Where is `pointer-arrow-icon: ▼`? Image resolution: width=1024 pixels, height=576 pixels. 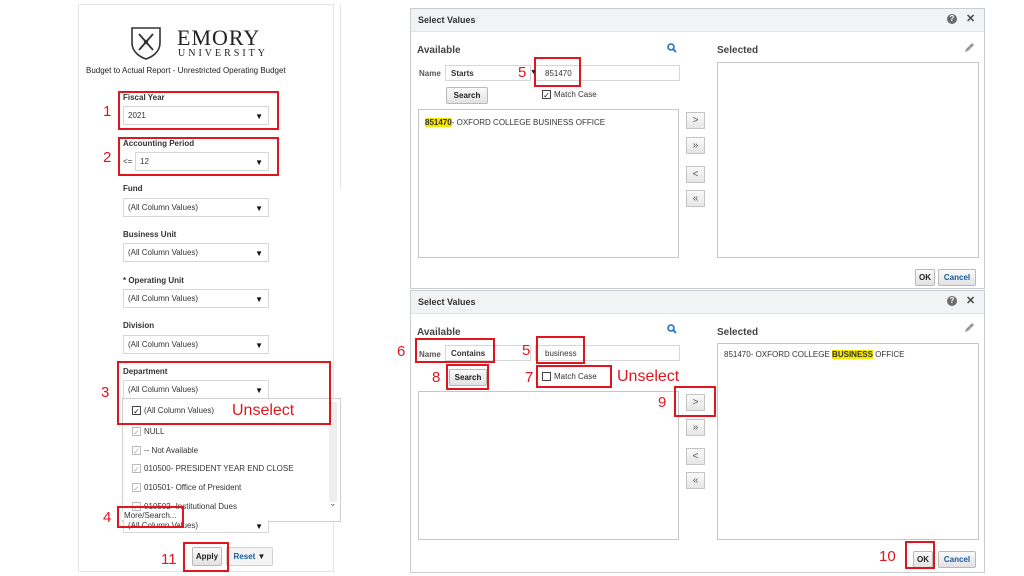
pointer-arrow-icon: ▼ is located at coordinates (533, 72).